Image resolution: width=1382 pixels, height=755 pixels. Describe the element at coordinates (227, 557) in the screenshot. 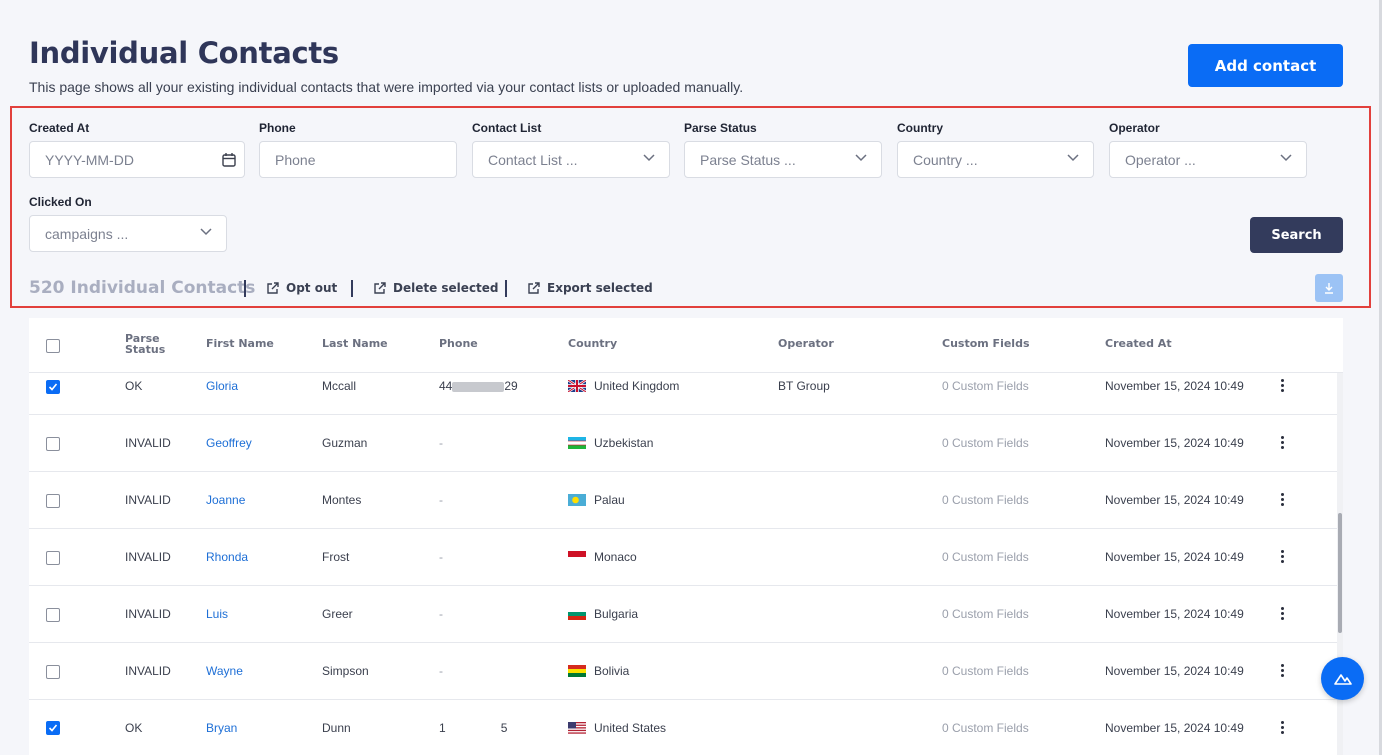

I see `first-name-link: Rhonda` at that location.